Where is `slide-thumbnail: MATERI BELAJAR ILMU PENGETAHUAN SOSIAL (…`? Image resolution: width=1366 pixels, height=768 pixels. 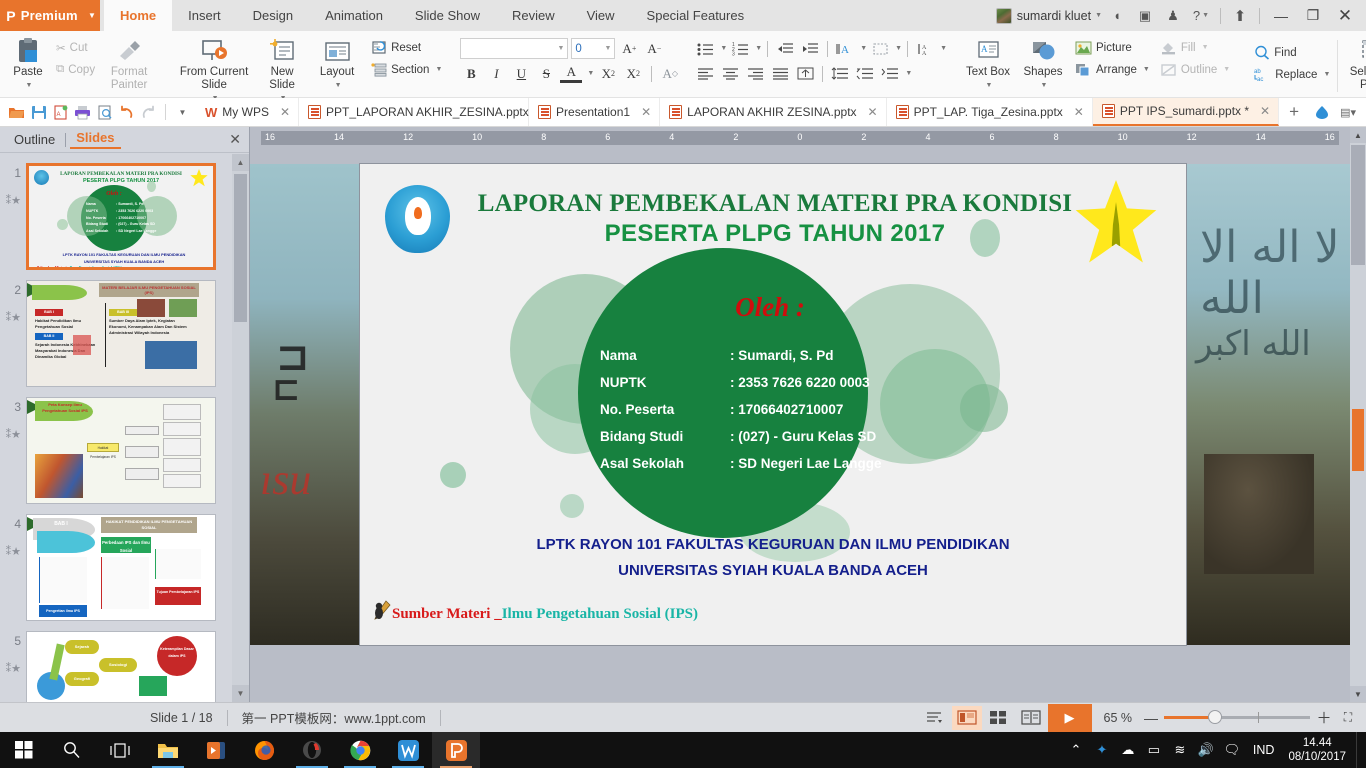 slide-thumbnail: MATERI BELAJAR ILMU PENGETAHUAN SOSIAL (… is located at coordinates (121, 333).